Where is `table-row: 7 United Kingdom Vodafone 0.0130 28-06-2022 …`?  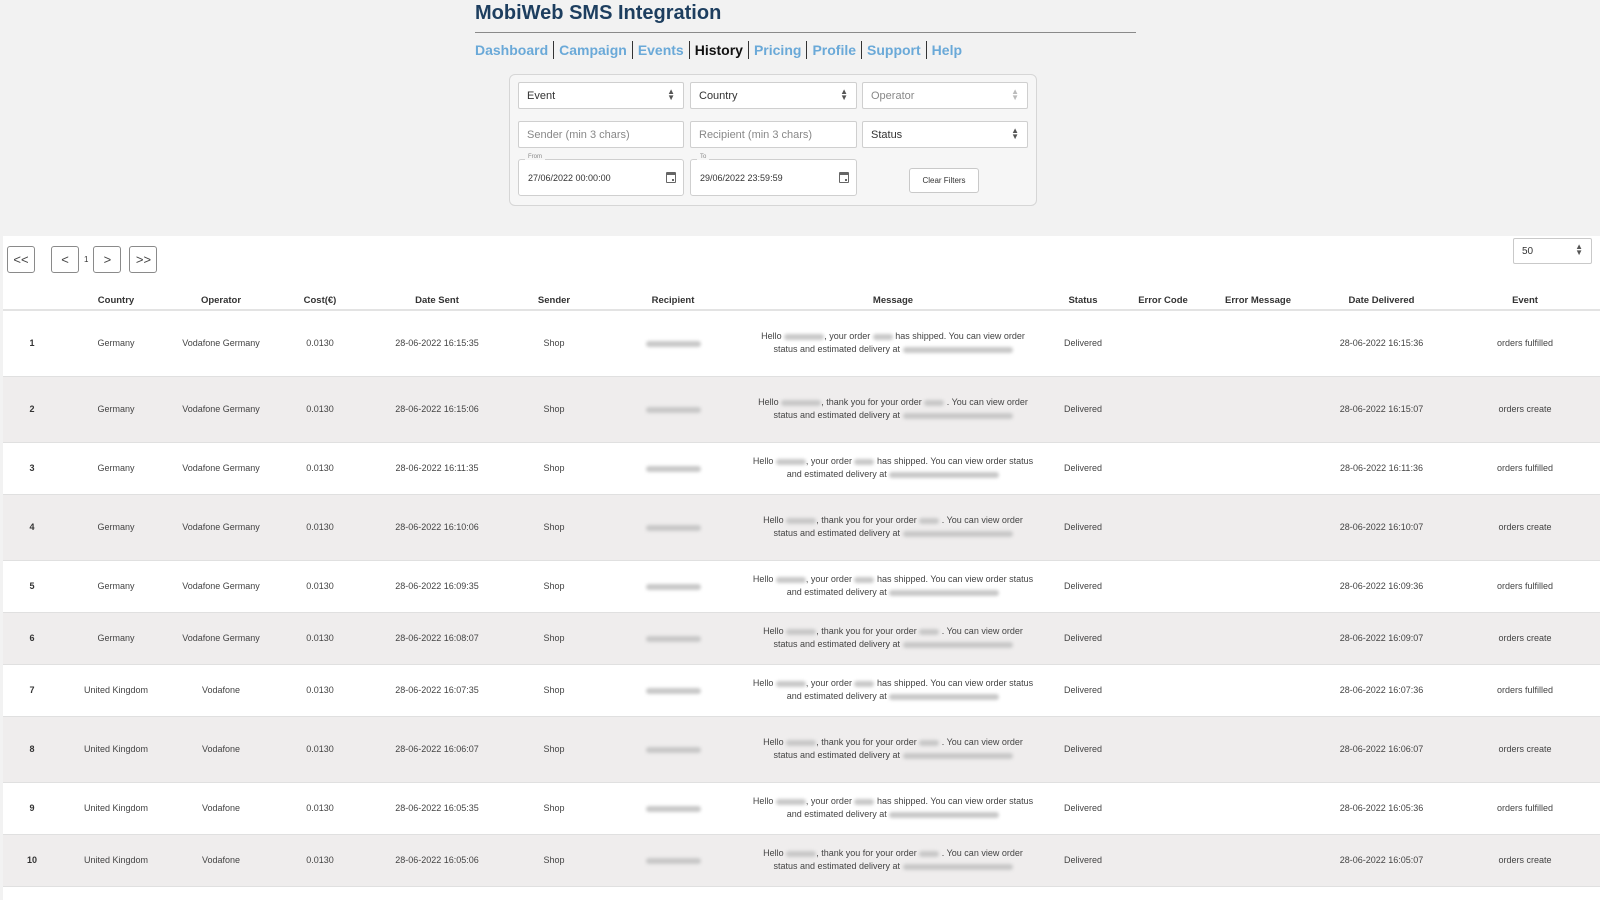 table-row: 7 United Kingdom Vodafone 0.0130 28-06-2022 … is located at coordinates (801, 690).